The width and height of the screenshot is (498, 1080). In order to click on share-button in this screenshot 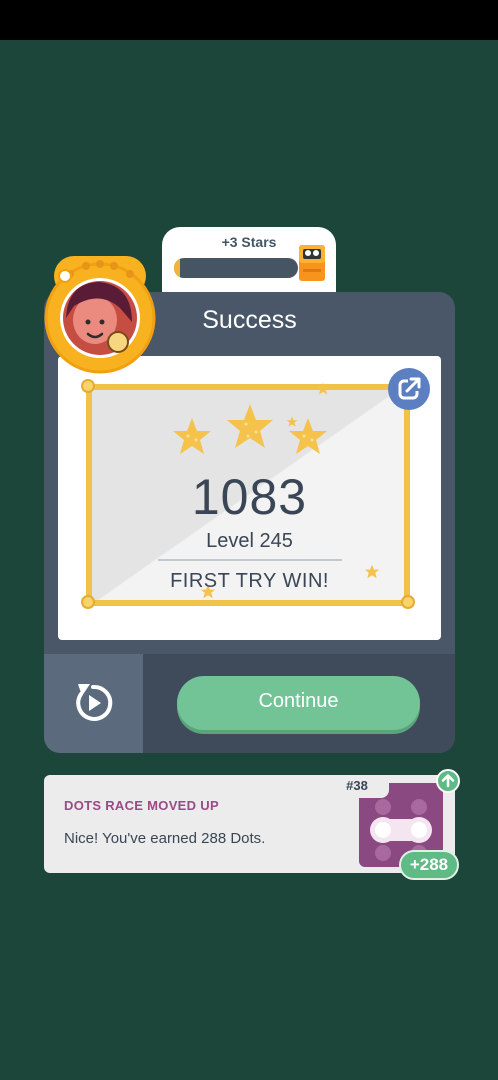, I will do `click(409, 389)`.